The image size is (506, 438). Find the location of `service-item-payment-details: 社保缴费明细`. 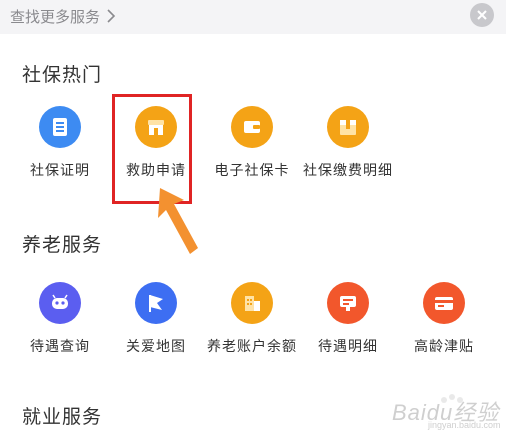

service-item-payment-details: 社保缴费明细 is located at coordinates (348, 166).